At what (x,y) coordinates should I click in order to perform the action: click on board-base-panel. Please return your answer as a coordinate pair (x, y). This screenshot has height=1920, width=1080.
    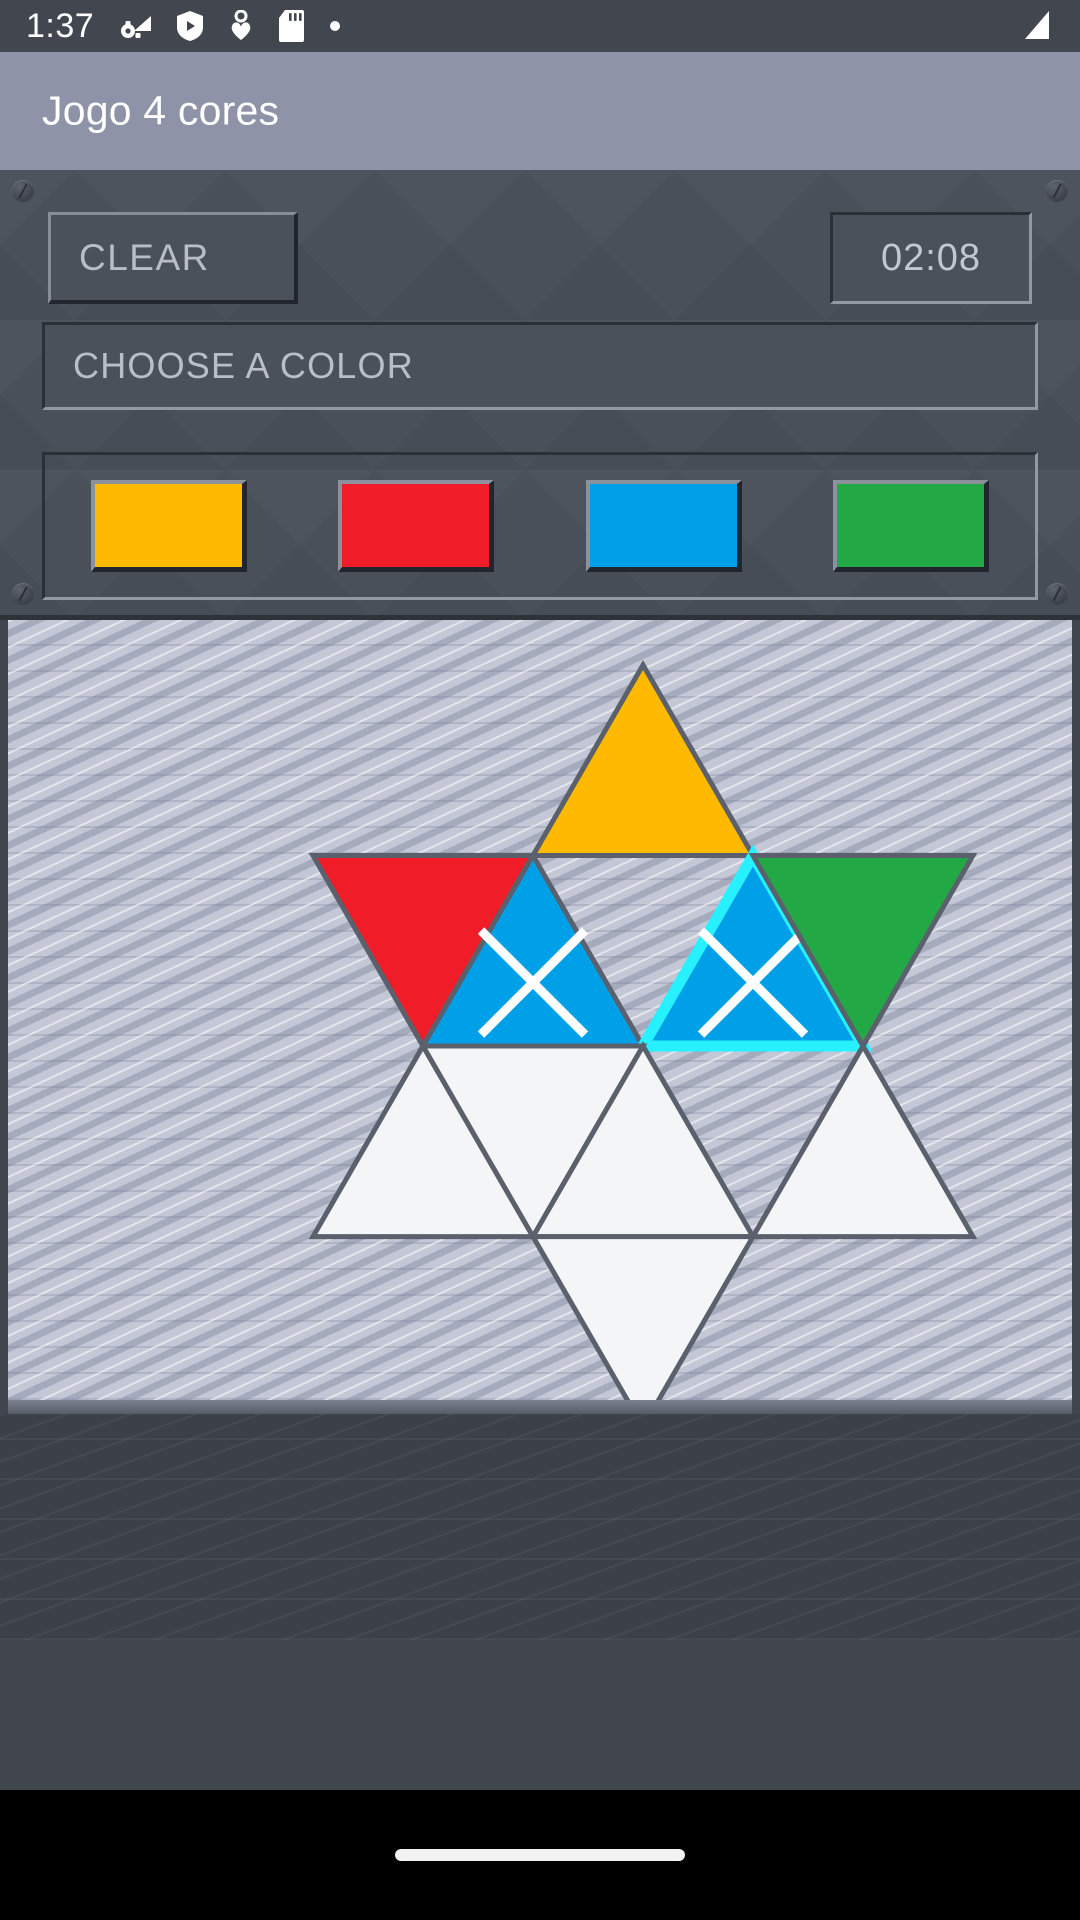
    Looking at the image, I should click on (540, 1527).